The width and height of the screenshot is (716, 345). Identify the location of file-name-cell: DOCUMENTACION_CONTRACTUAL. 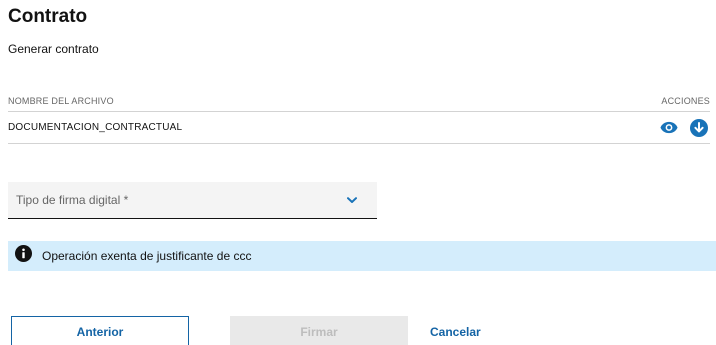
(95, 127).